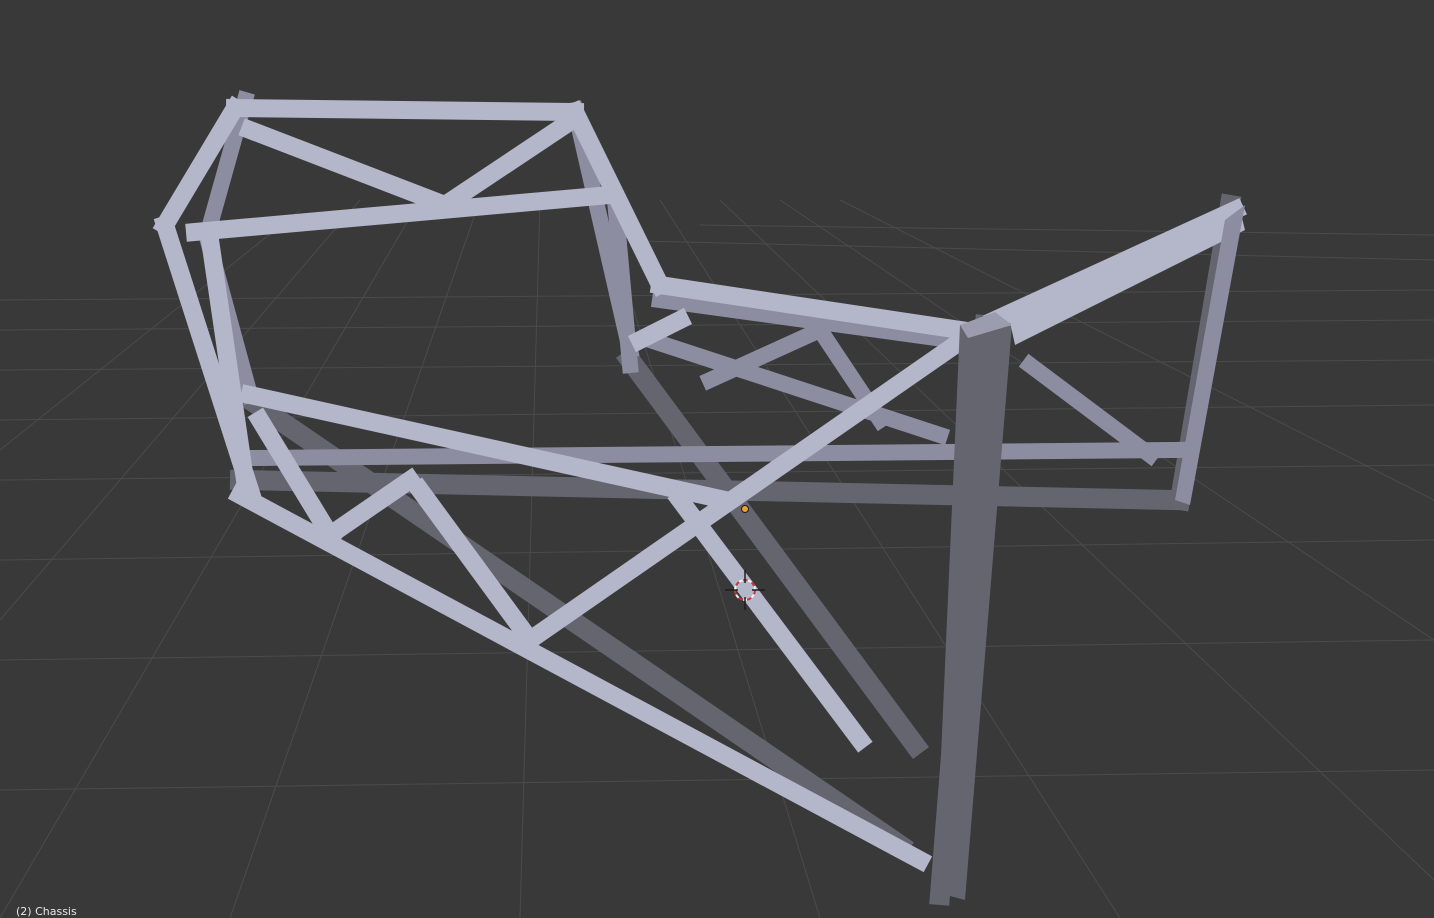  Describe the element at coordinates (46, 911) in the screenshot. I see `active-object-label: (2) Chassis` at that location.